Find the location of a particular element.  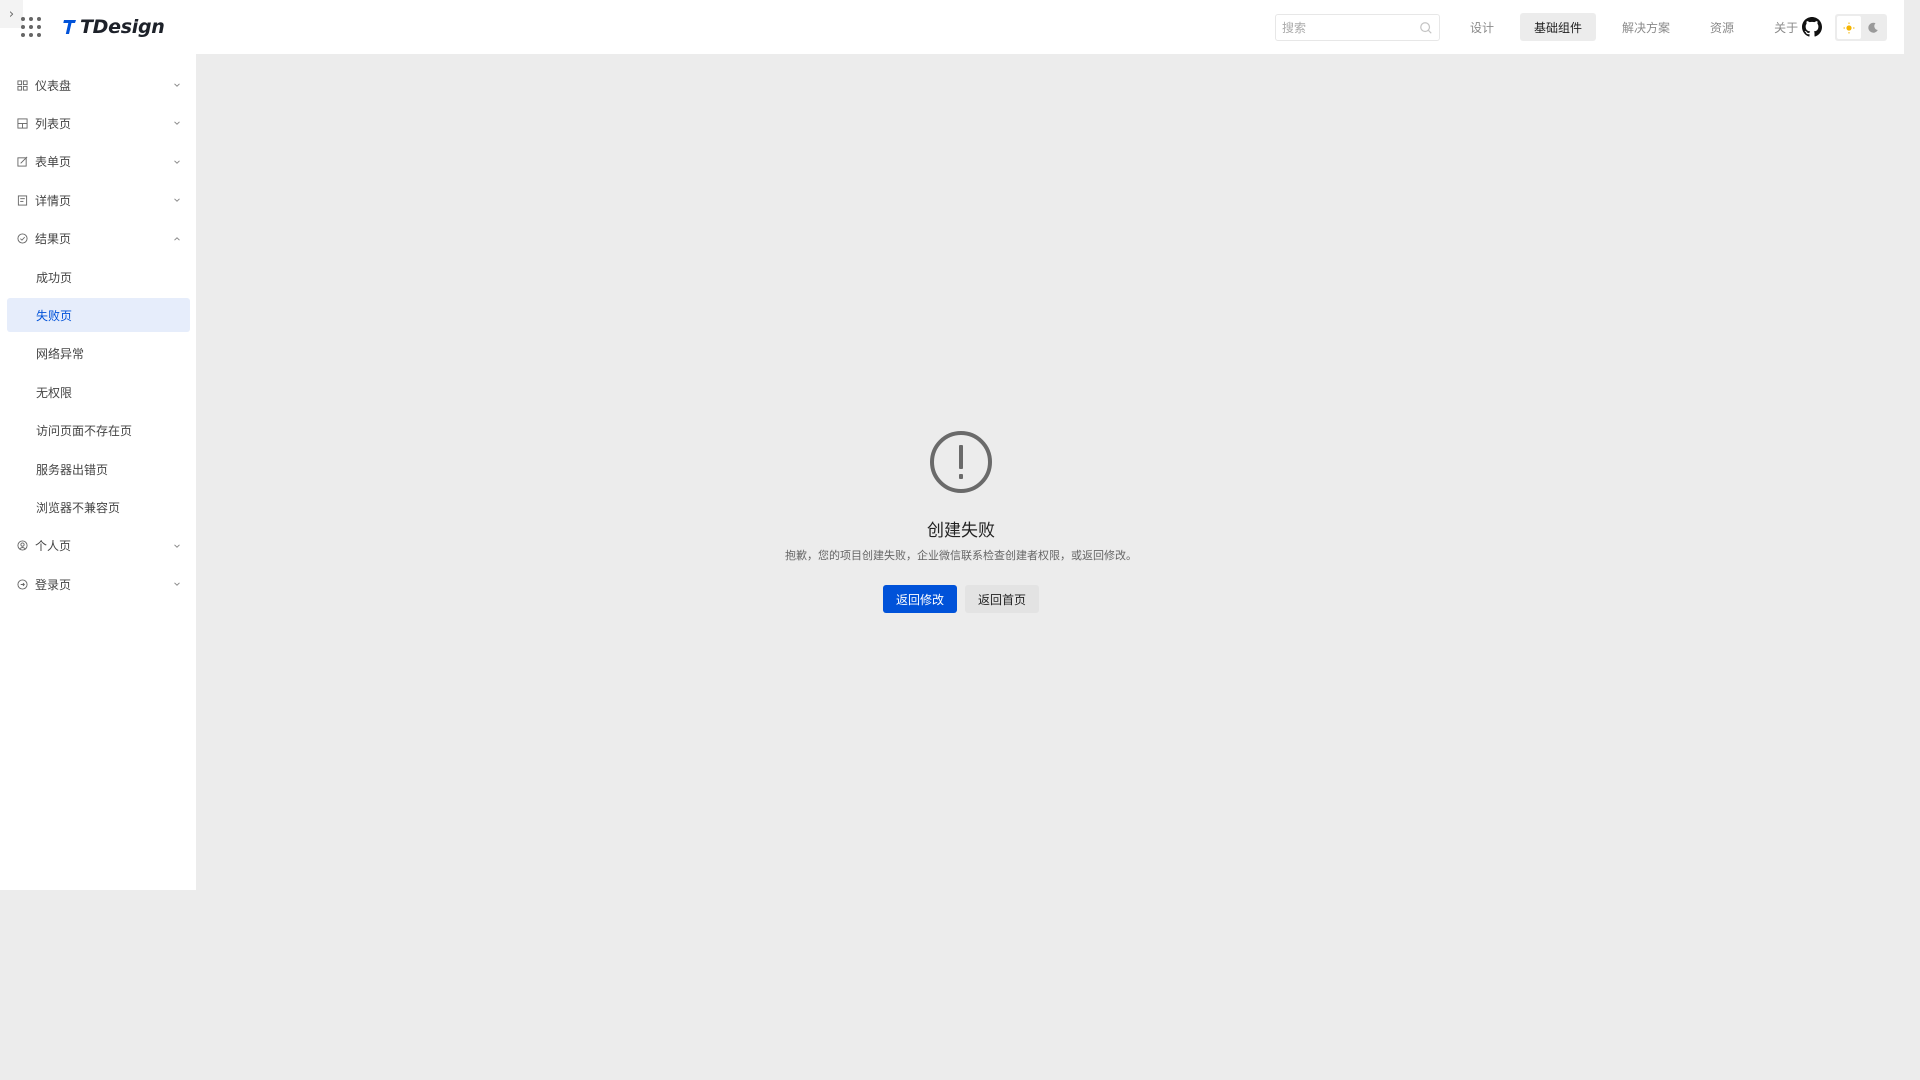

sun-icon is located at coordinates (1849, 27).